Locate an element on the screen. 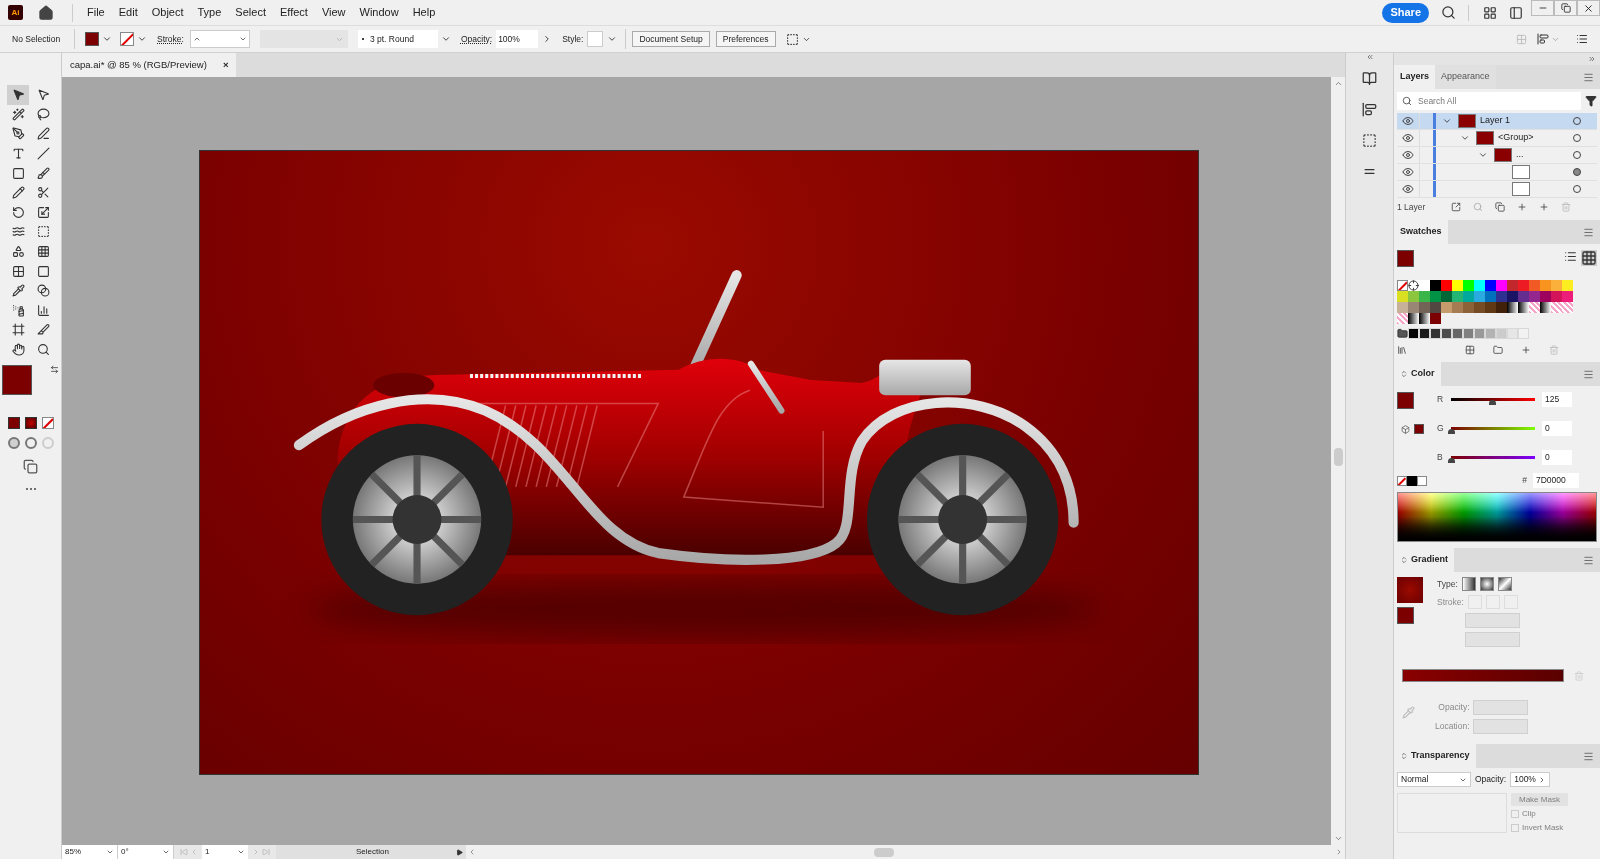  menu-item: Select is located at coordinates (250, 12).